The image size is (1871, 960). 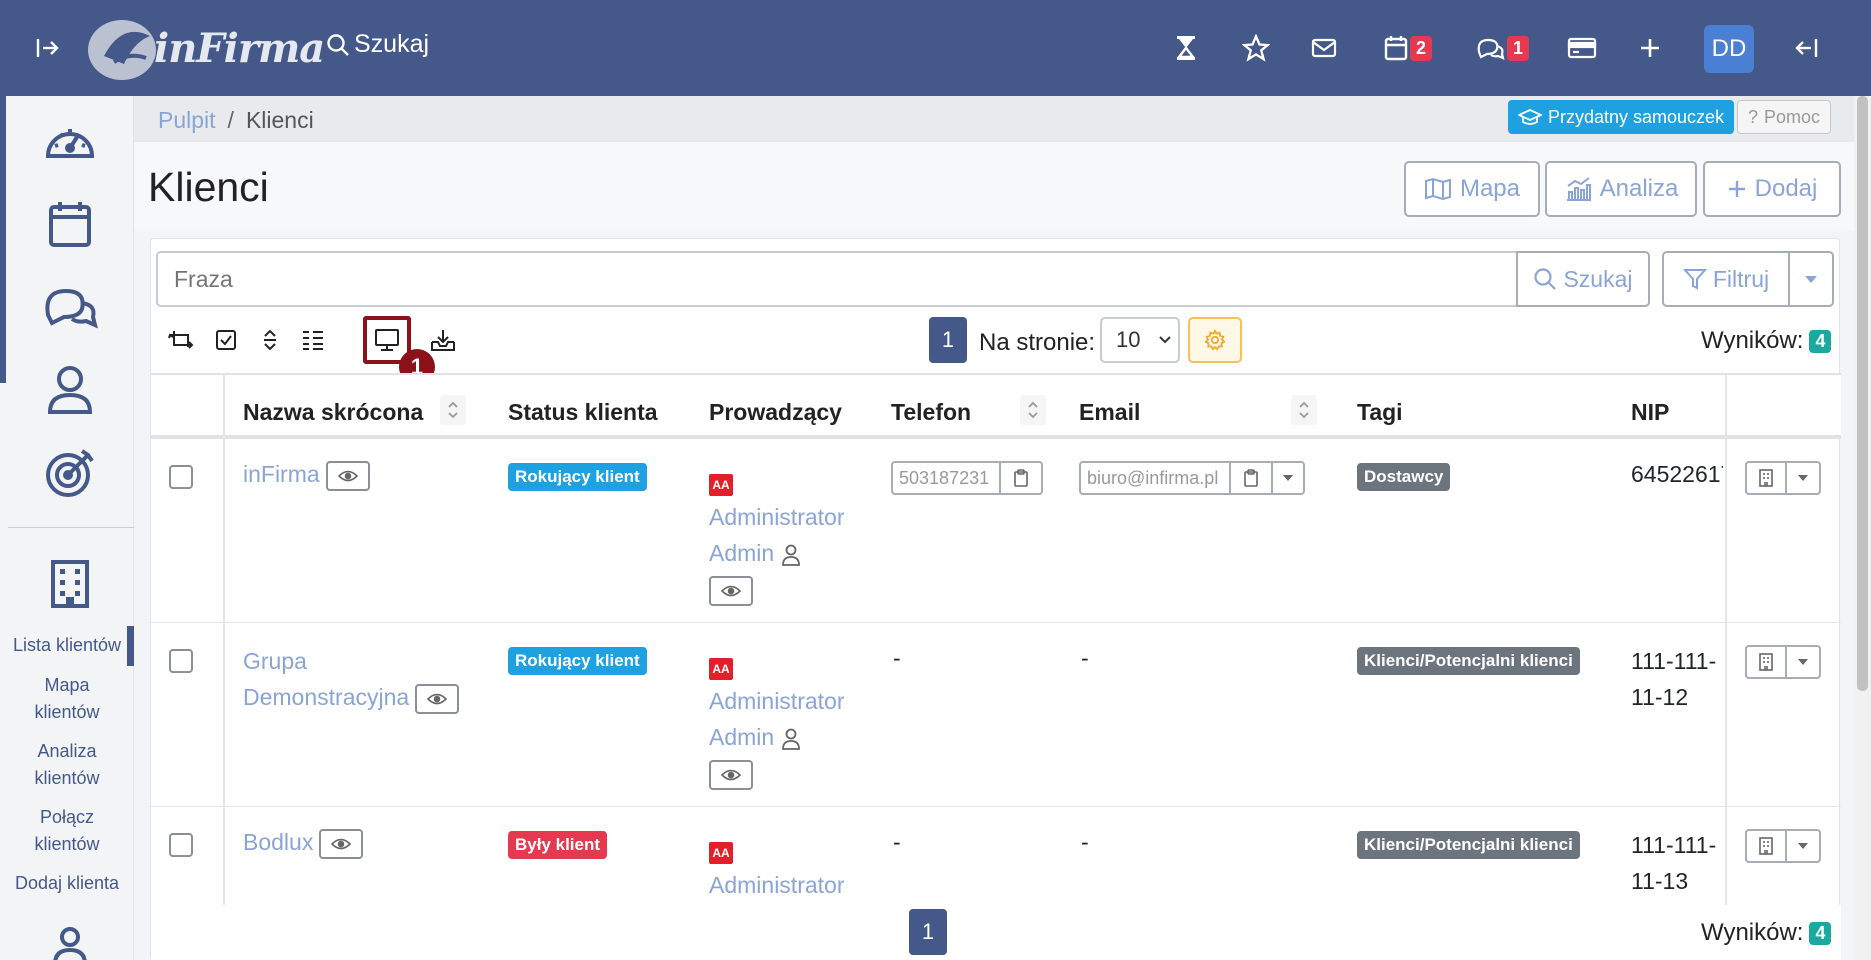 I want to click on expand-sidebar-icon, so click(x=48, y=48).